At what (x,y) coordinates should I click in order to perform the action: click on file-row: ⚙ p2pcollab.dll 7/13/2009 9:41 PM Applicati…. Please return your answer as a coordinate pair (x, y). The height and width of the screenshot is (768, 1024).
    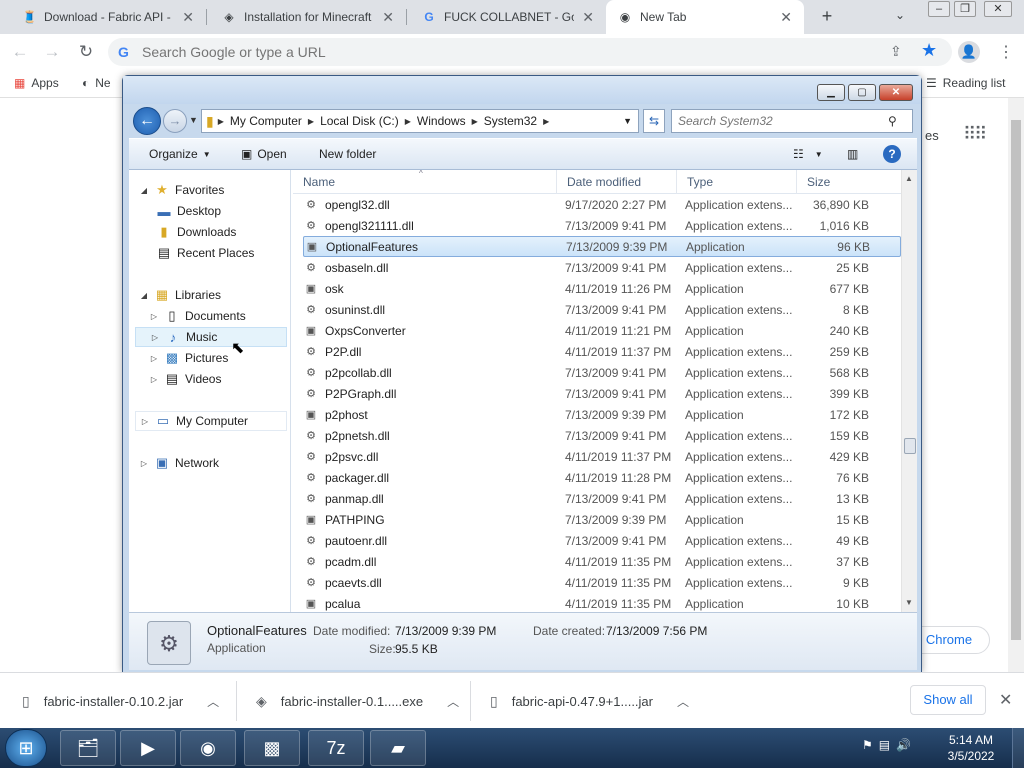
    Looking at the image, I should click on (602, 372).